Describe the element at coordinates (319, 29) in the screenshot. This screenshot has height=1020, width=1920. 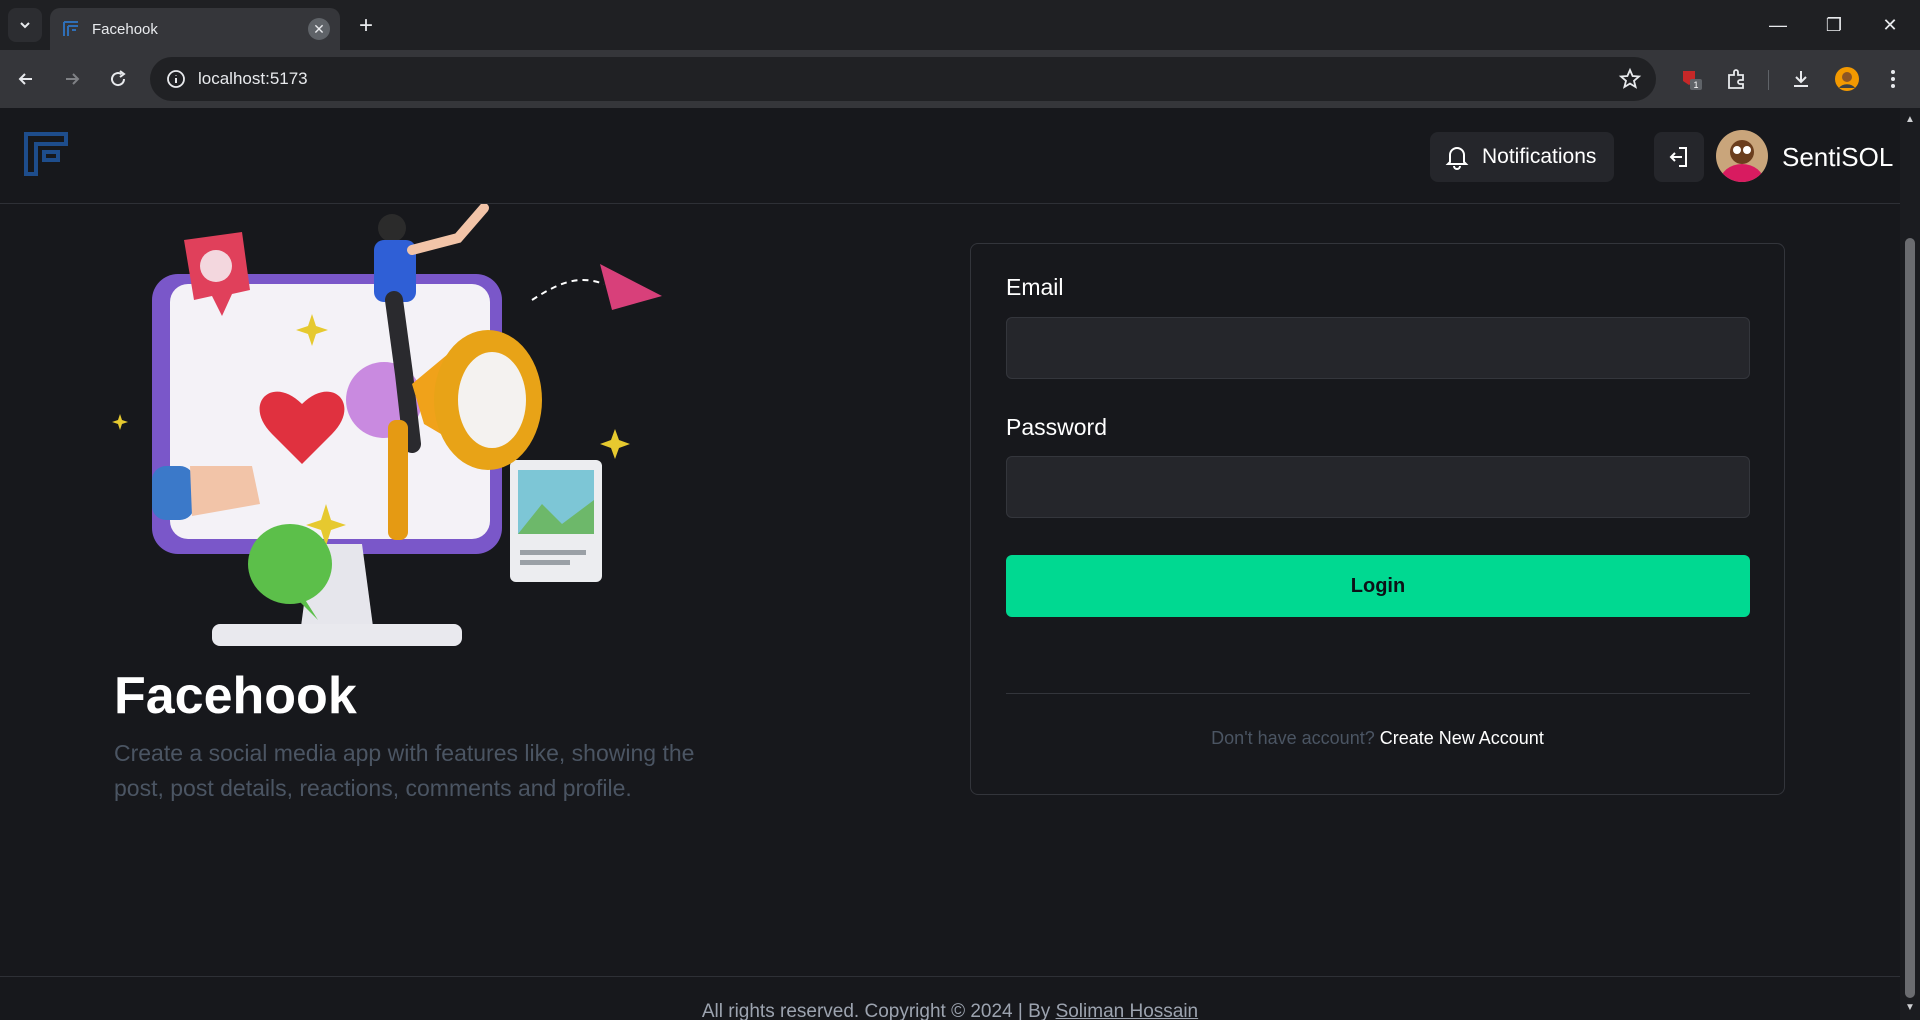
I see `tab-close-icon: ✕` at that location.